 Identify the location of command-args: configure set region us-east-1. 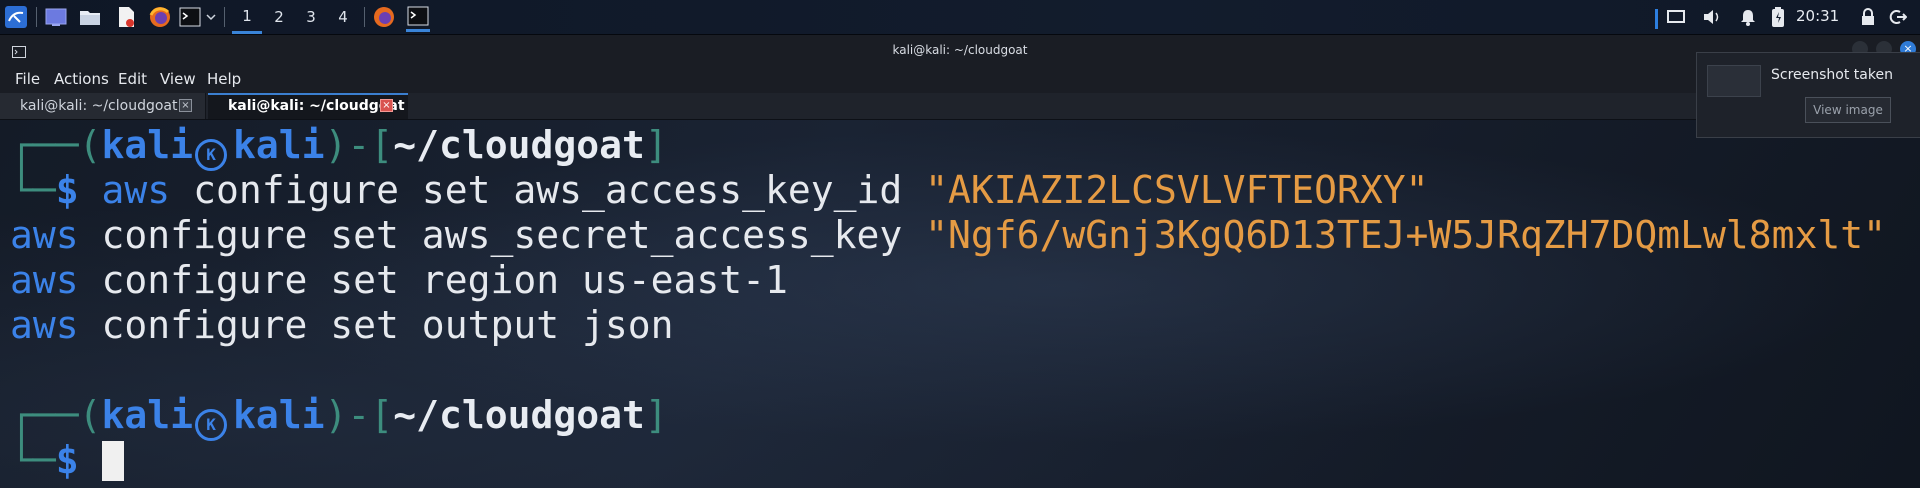
(433, 280).